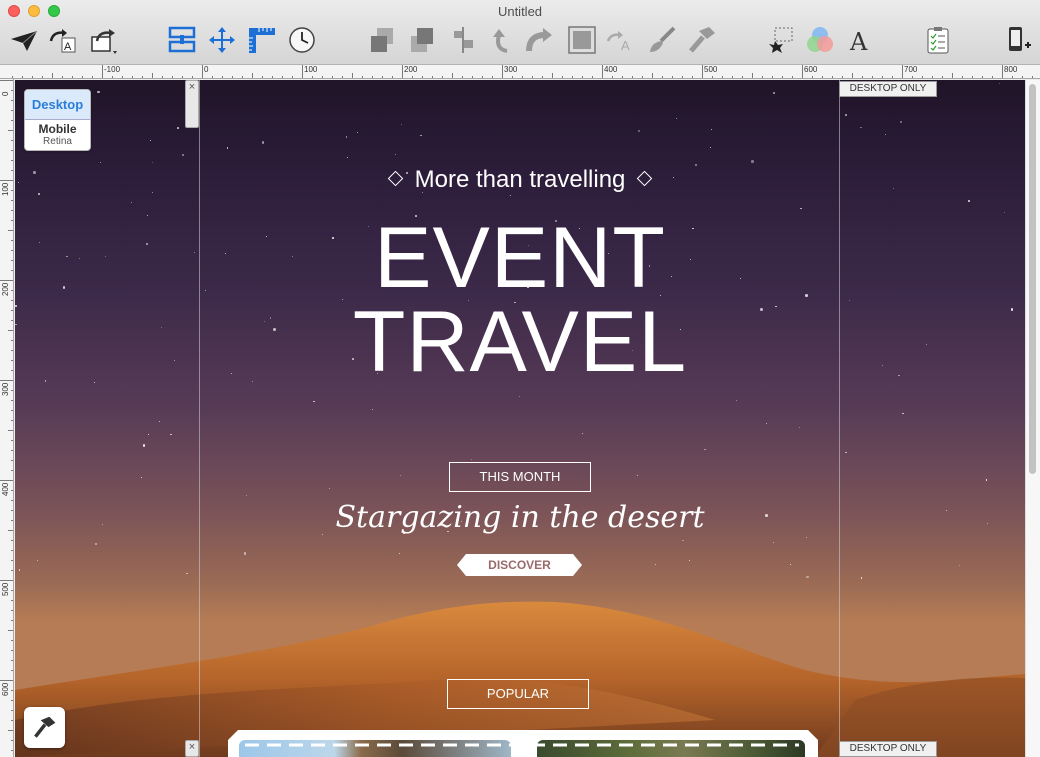 This screenshot has height=757, width=1040. What do you see at coordinates (702, 40) in the screenshot?
I see `hammer-tool-button` at bounding box center [702, 40].